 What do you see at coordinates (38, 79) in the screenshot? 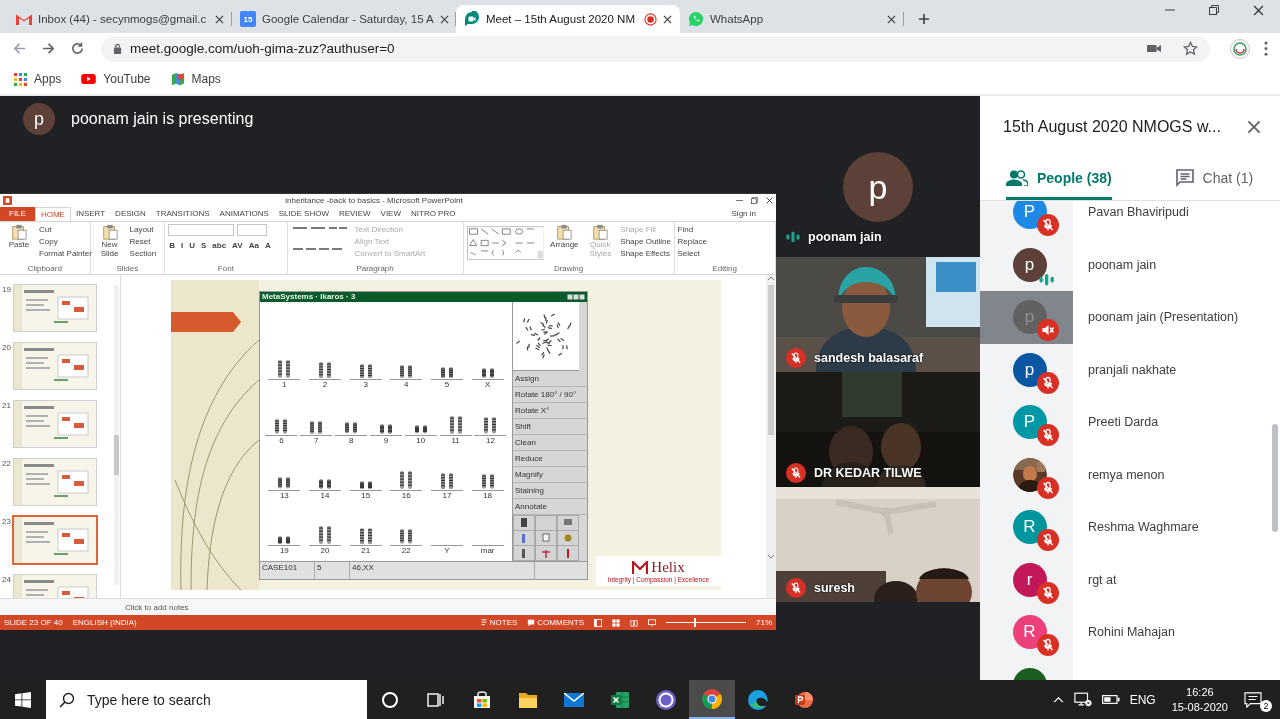
I see `bookmark-link: Apps` at bounding box center [38, 79].